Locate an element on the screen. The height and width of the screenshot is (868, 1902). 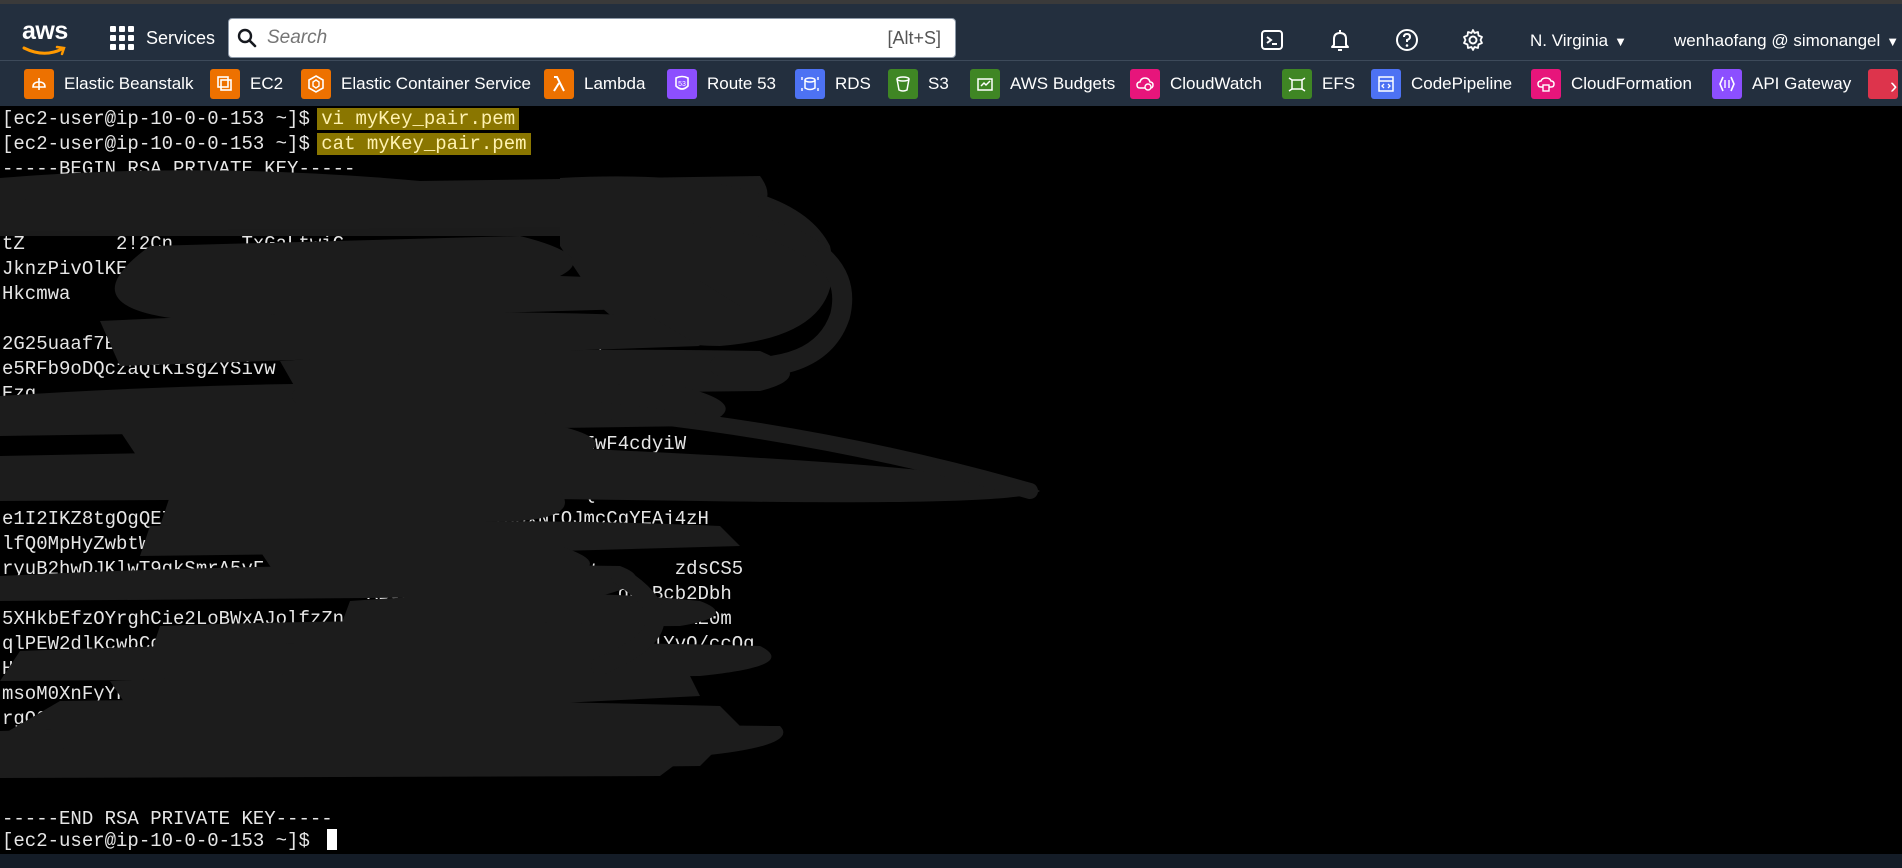
terminal-line: 94U is located at coordinates (338, 419).